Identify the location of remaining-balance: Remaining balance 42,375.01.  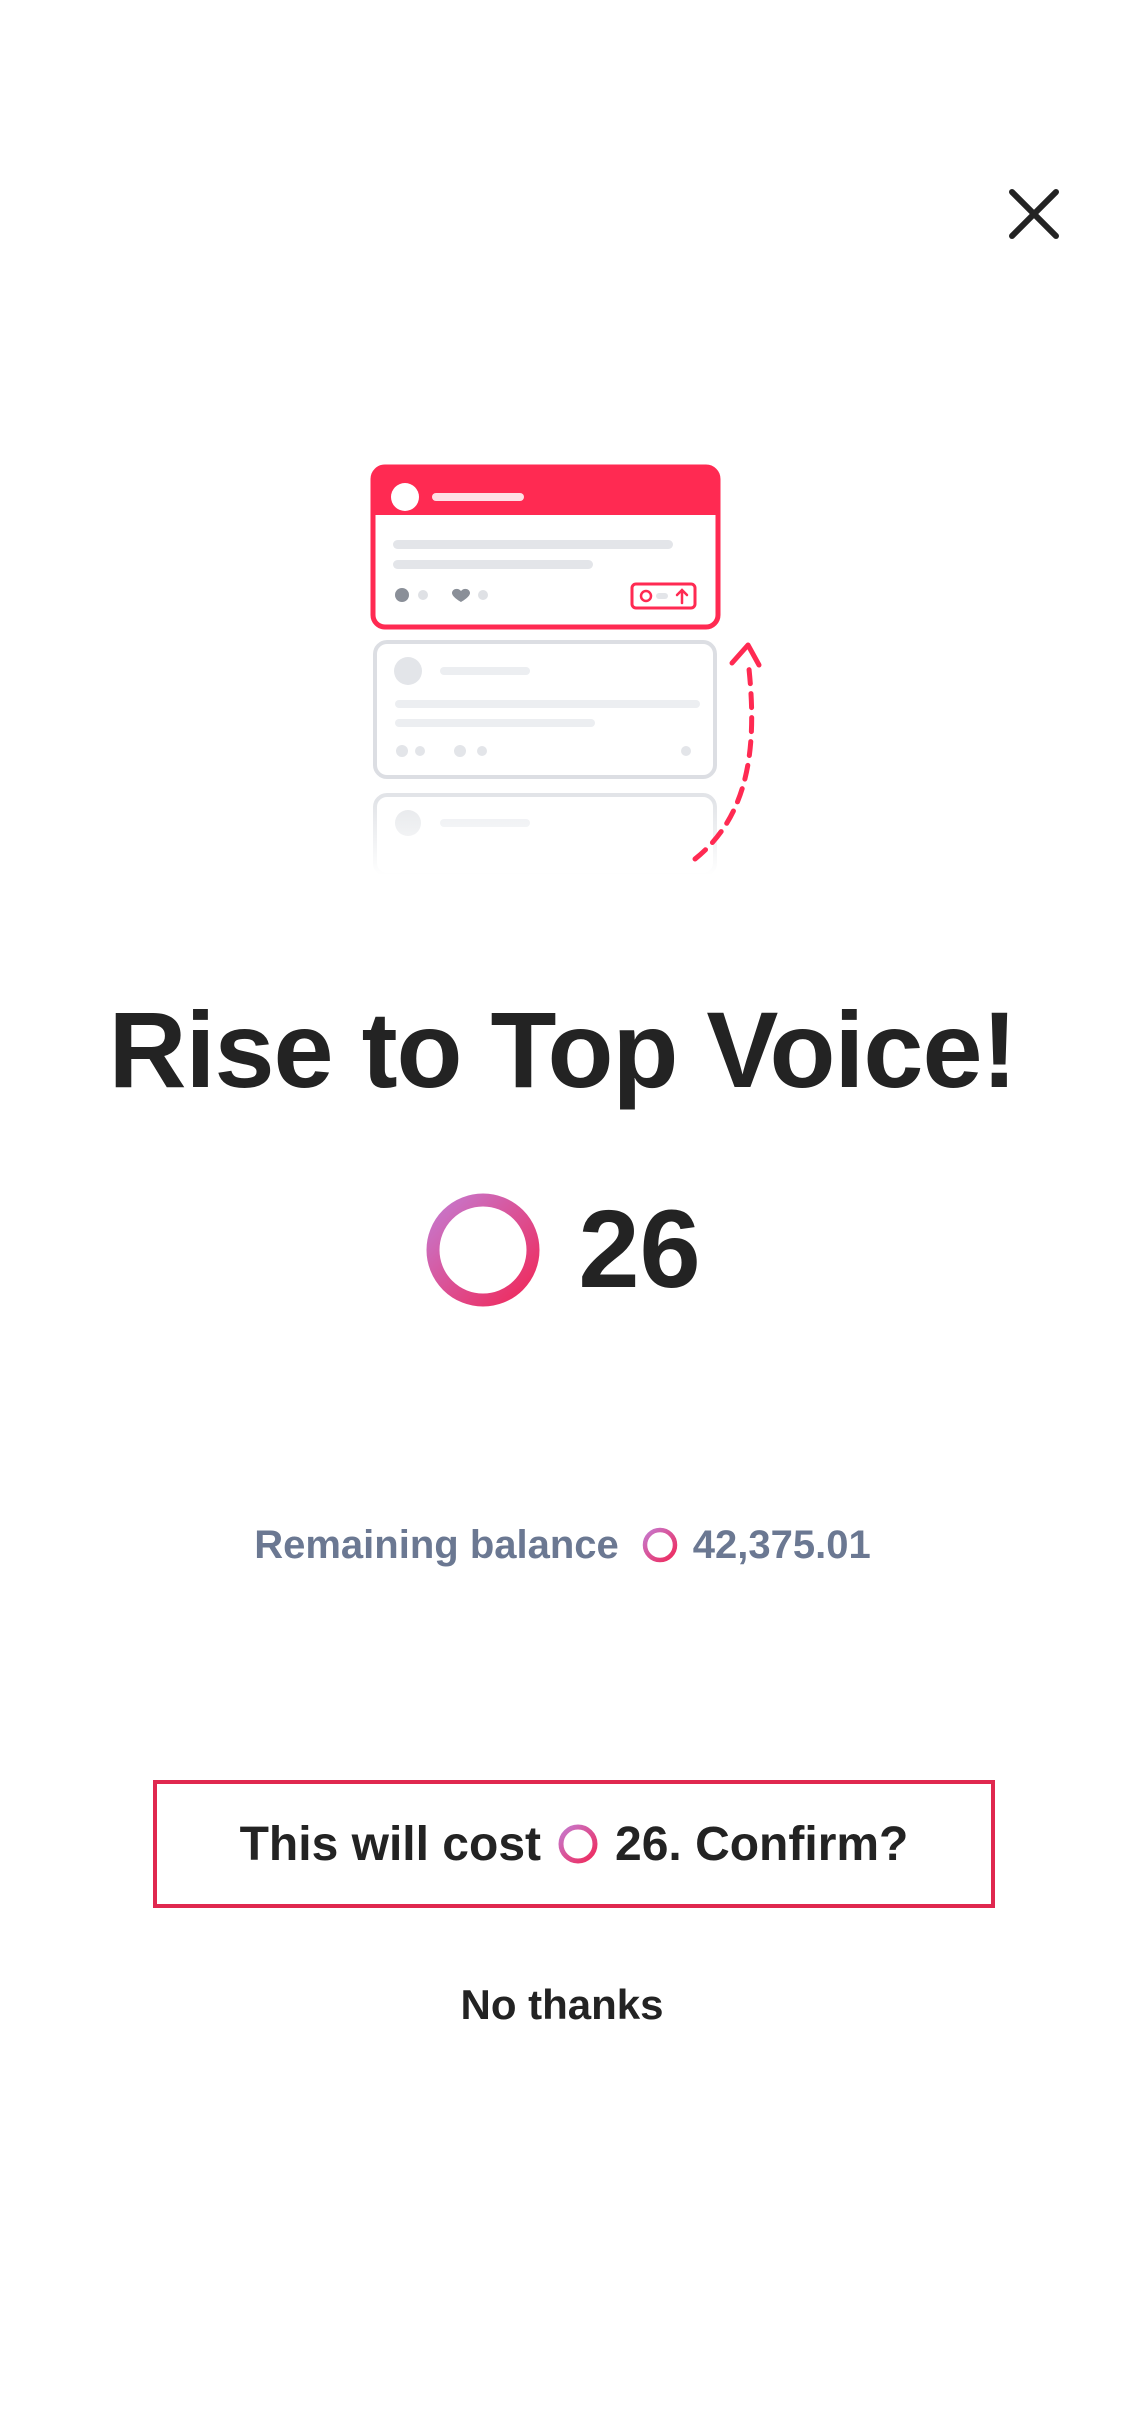
(562, 1545).